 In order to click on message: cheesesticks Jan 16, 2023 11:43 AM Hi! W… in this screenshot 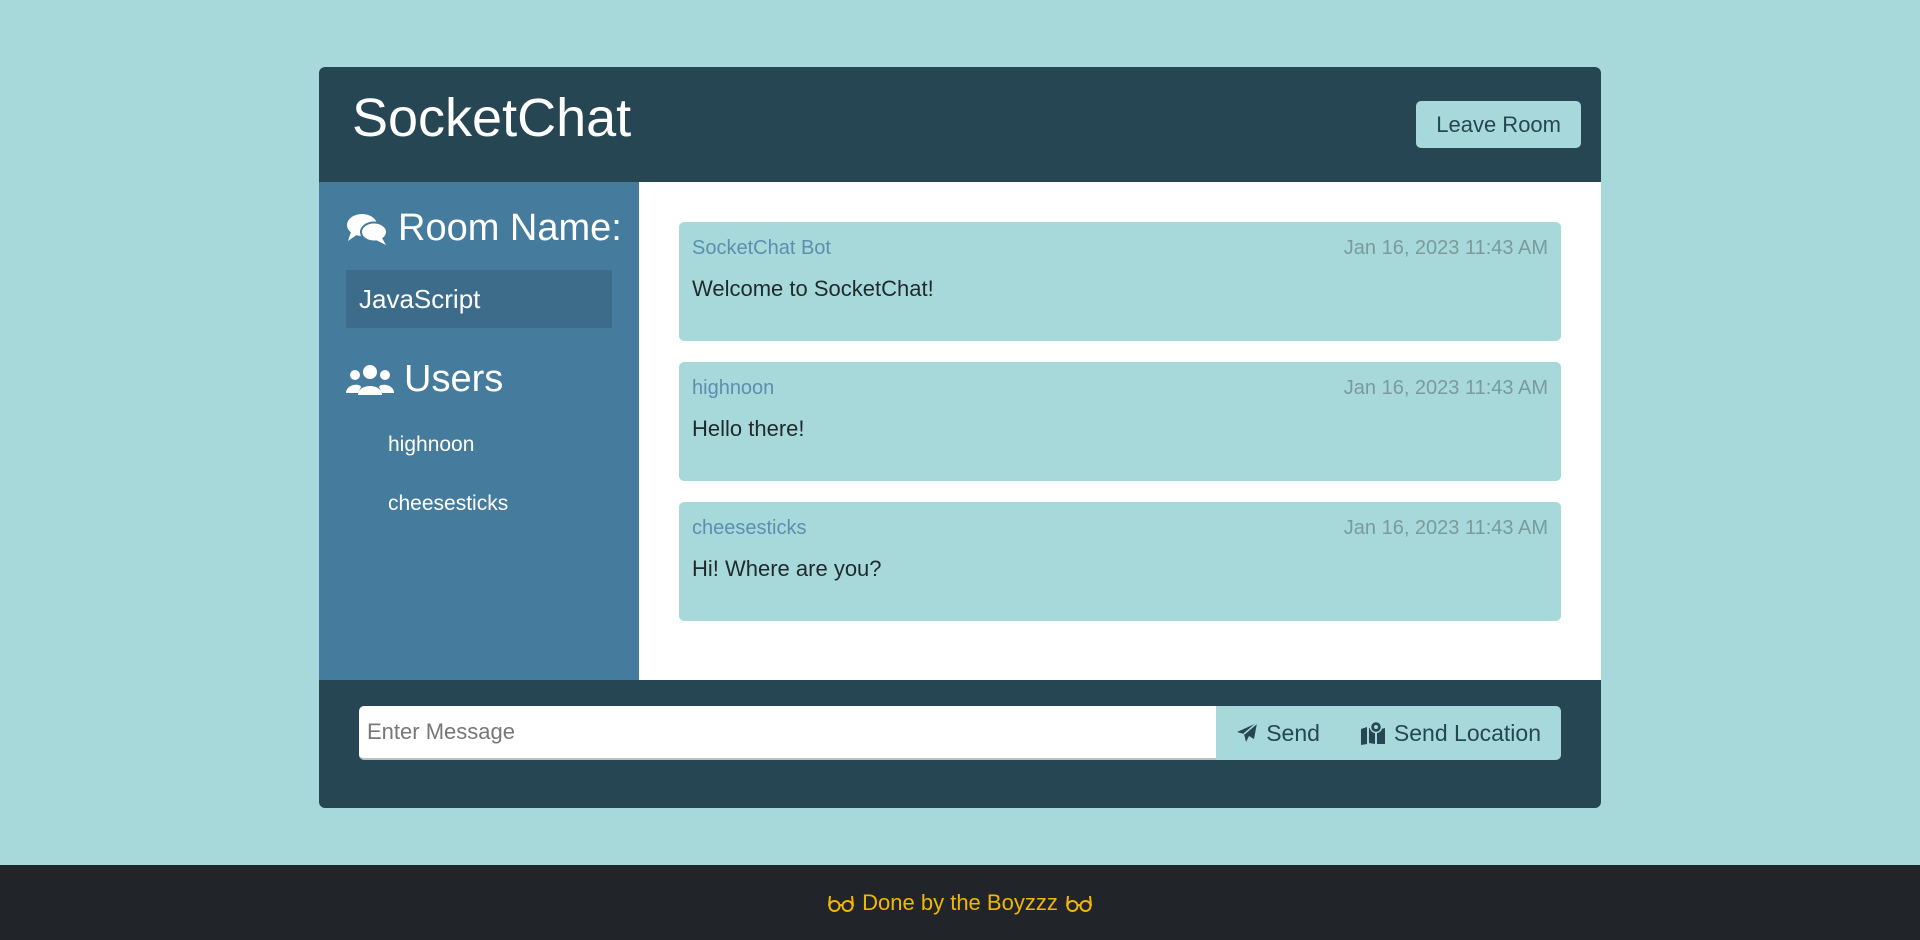, I will do `click(1120, 561)`.